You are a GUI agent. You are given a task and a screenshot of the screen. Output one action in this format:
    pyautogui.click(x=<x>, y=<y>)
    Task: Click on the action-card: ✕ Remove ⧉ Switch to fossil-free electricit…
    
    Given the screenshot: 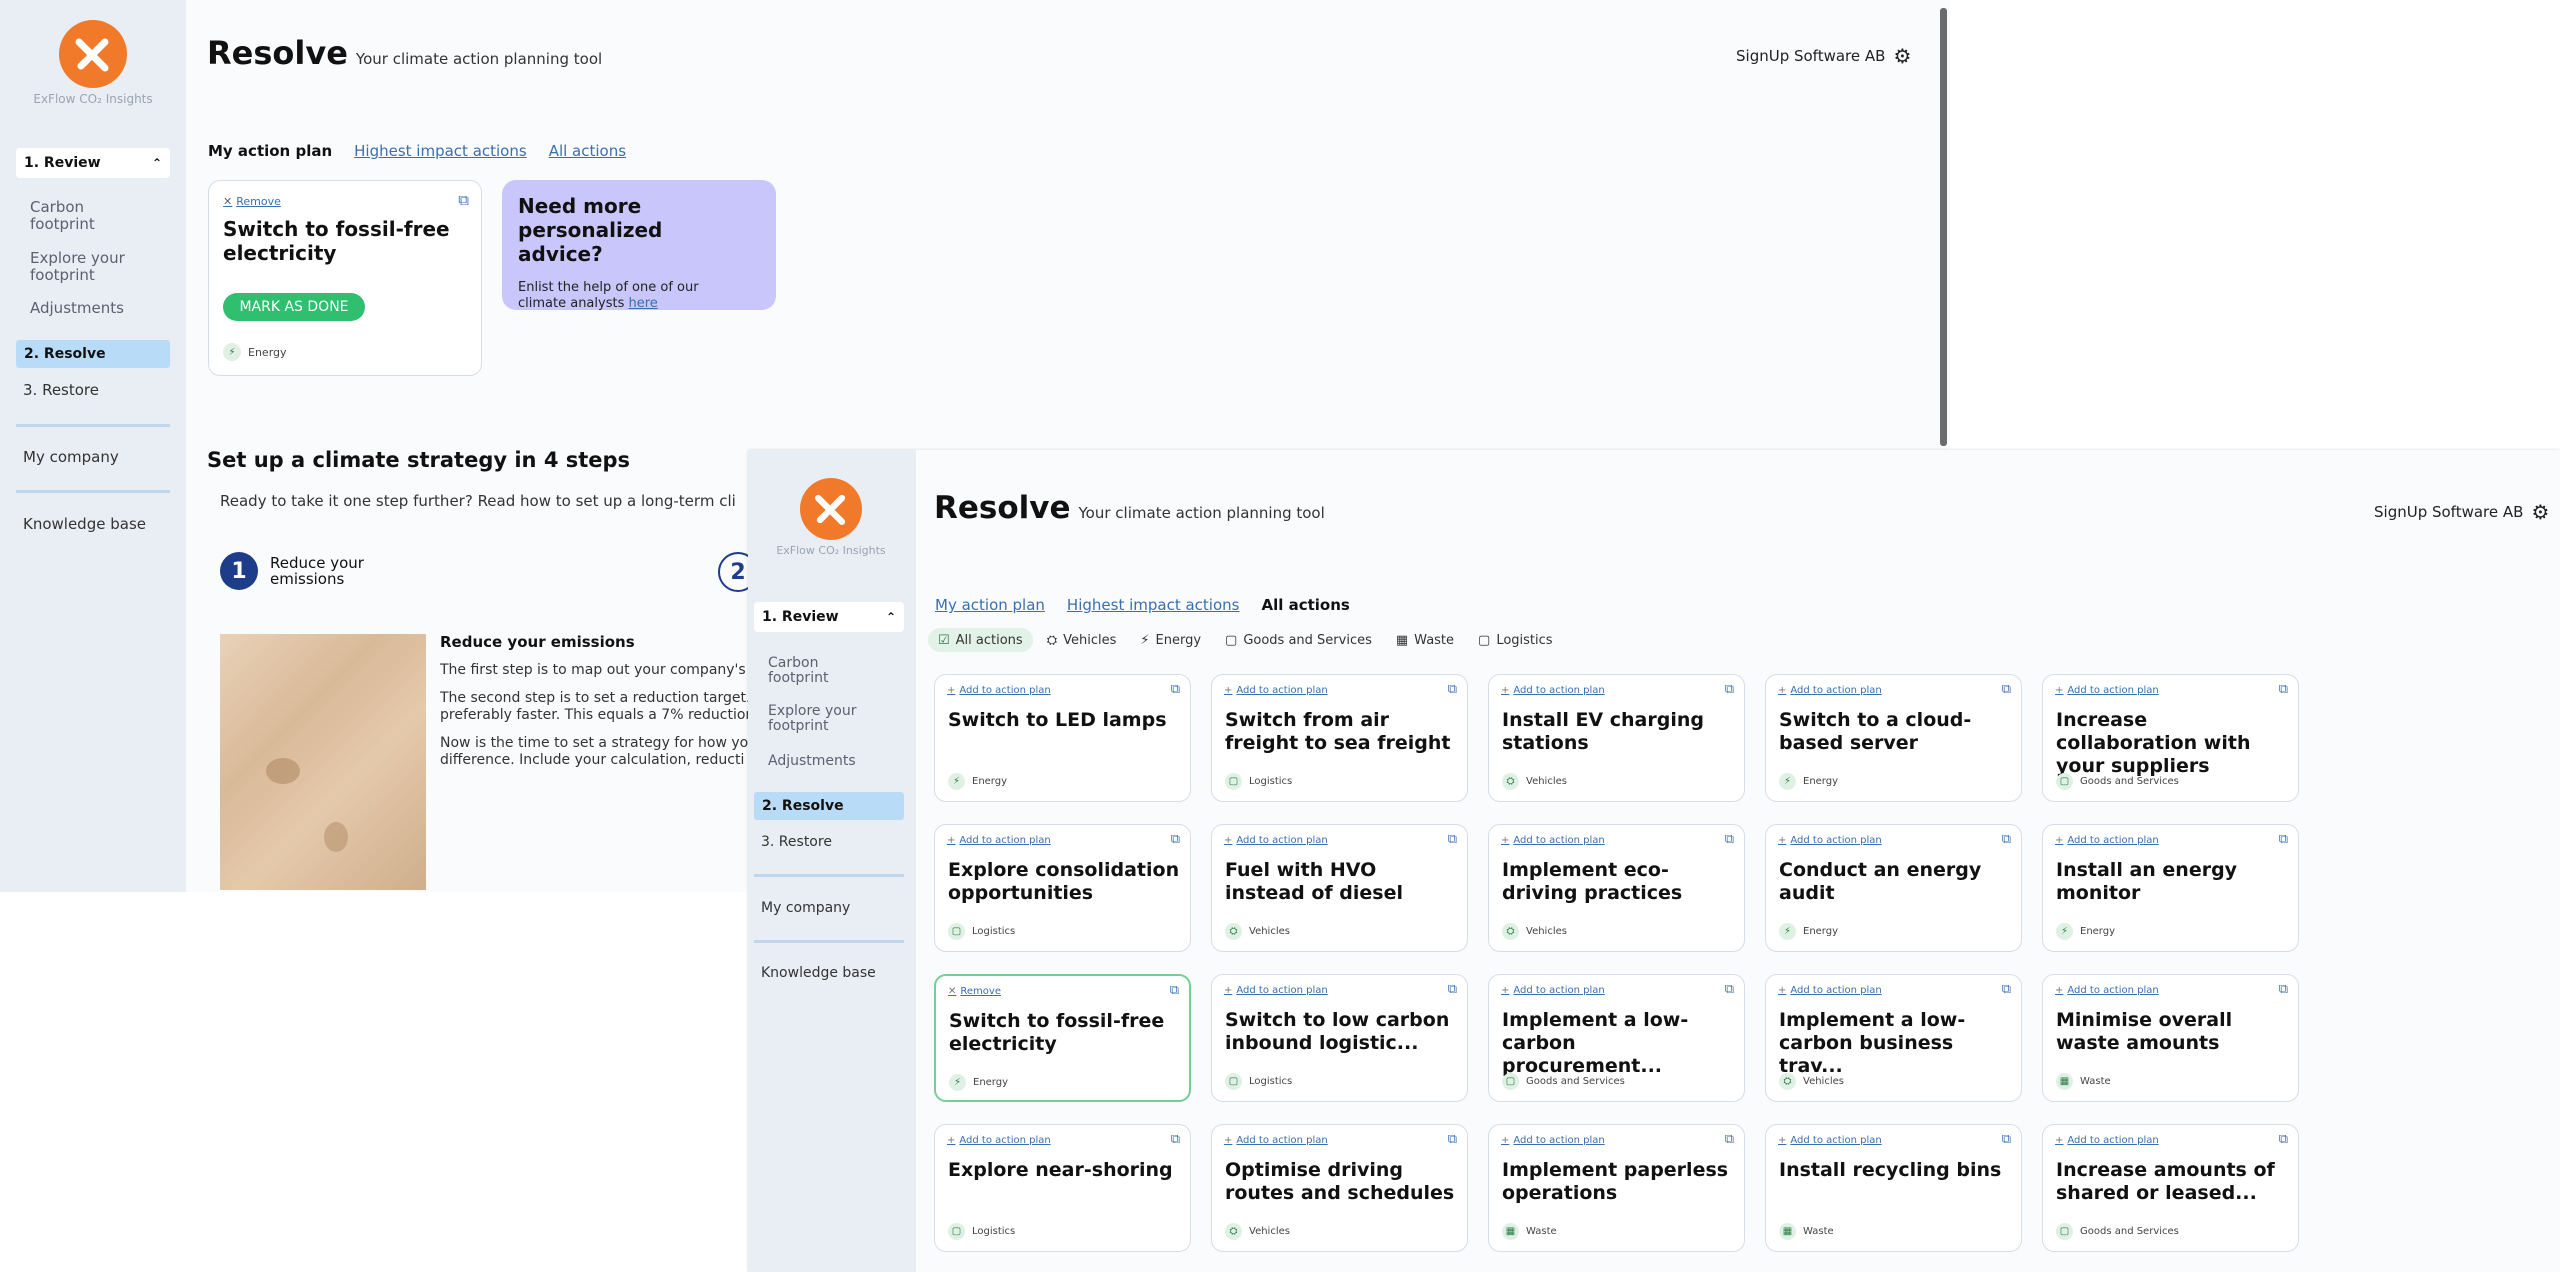 What is the action you would take?
    pyautogui.click(x=1062, y=1038)
    